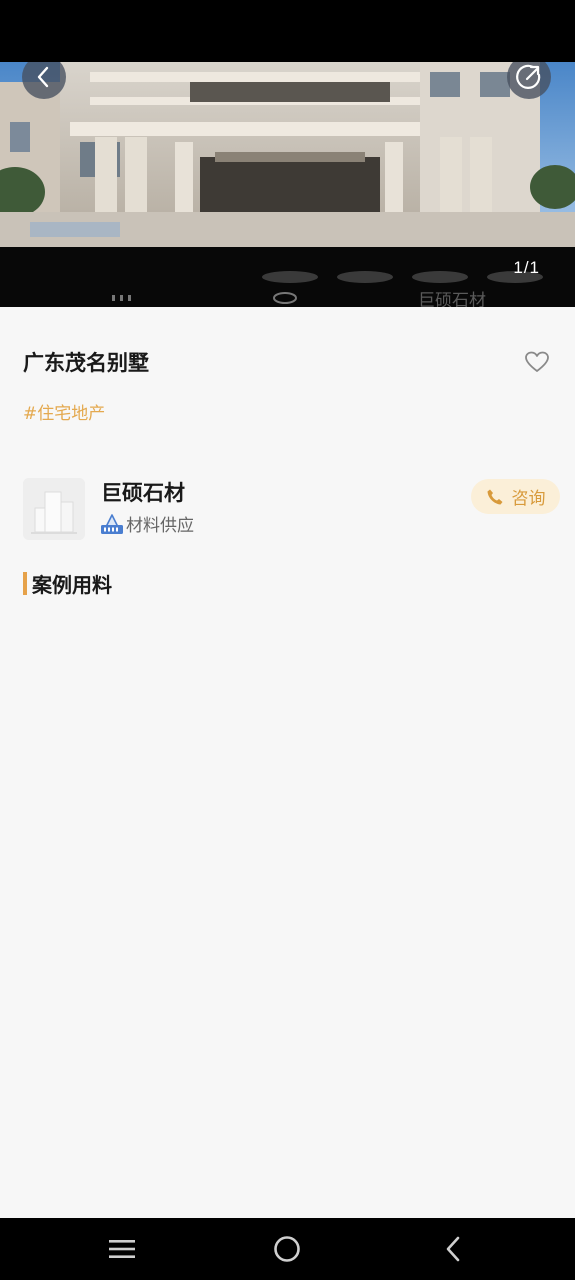  Describe the element at coordinates (112, 523) in the screenshot. I see `supplier-badge-icon` at that location.